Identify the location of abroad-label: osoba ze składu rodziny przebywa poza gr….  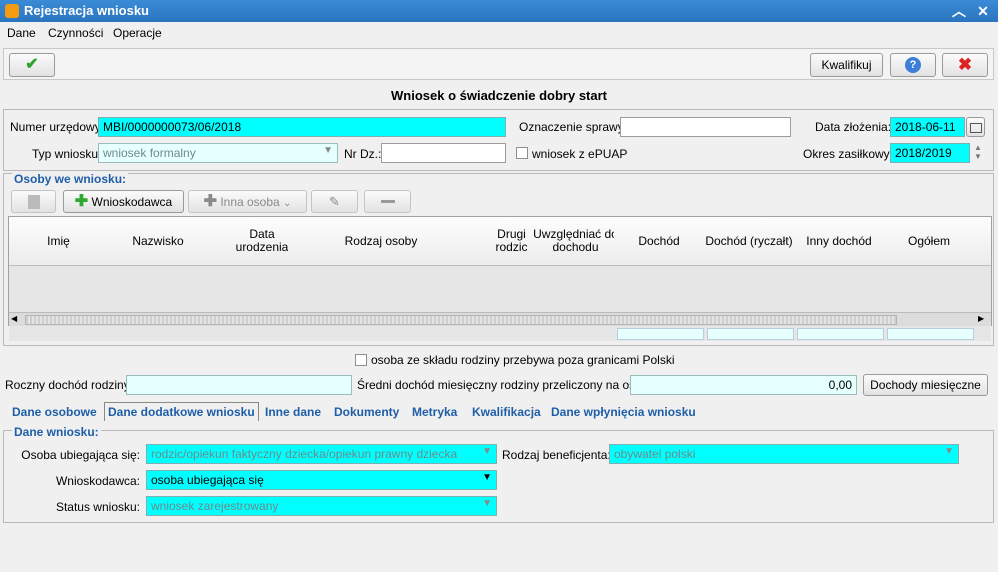
(523, 360).